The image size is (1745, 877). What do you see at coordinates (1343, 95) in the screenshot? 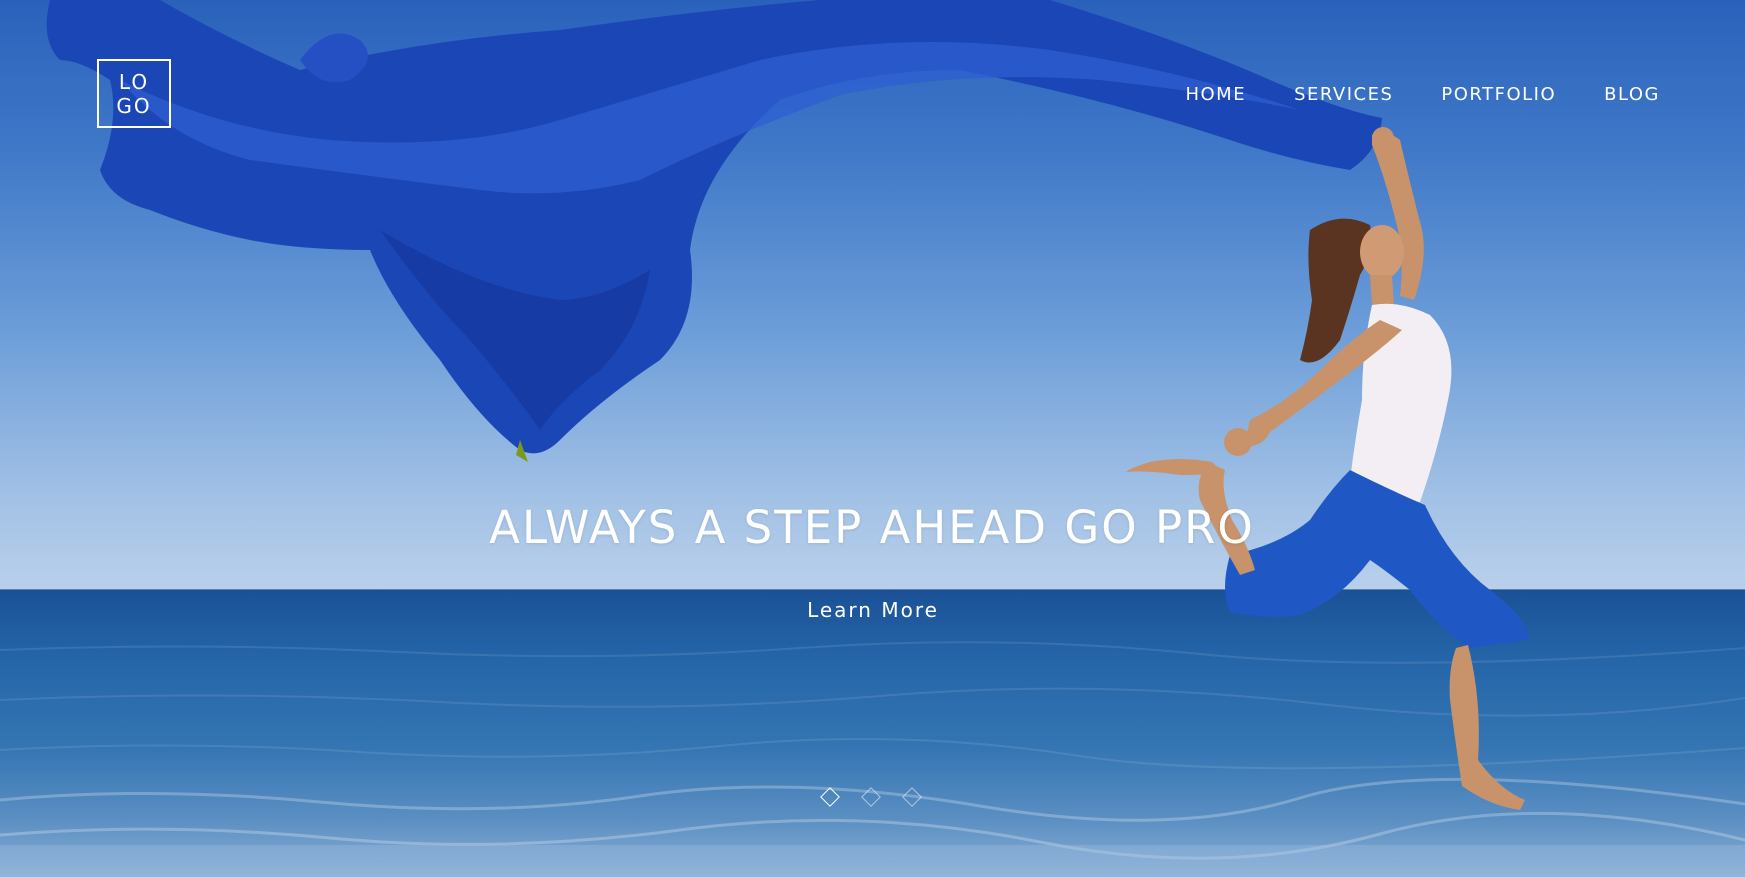
I see `nav-item-services: SERVICES` at bounding box center [1343, 95].